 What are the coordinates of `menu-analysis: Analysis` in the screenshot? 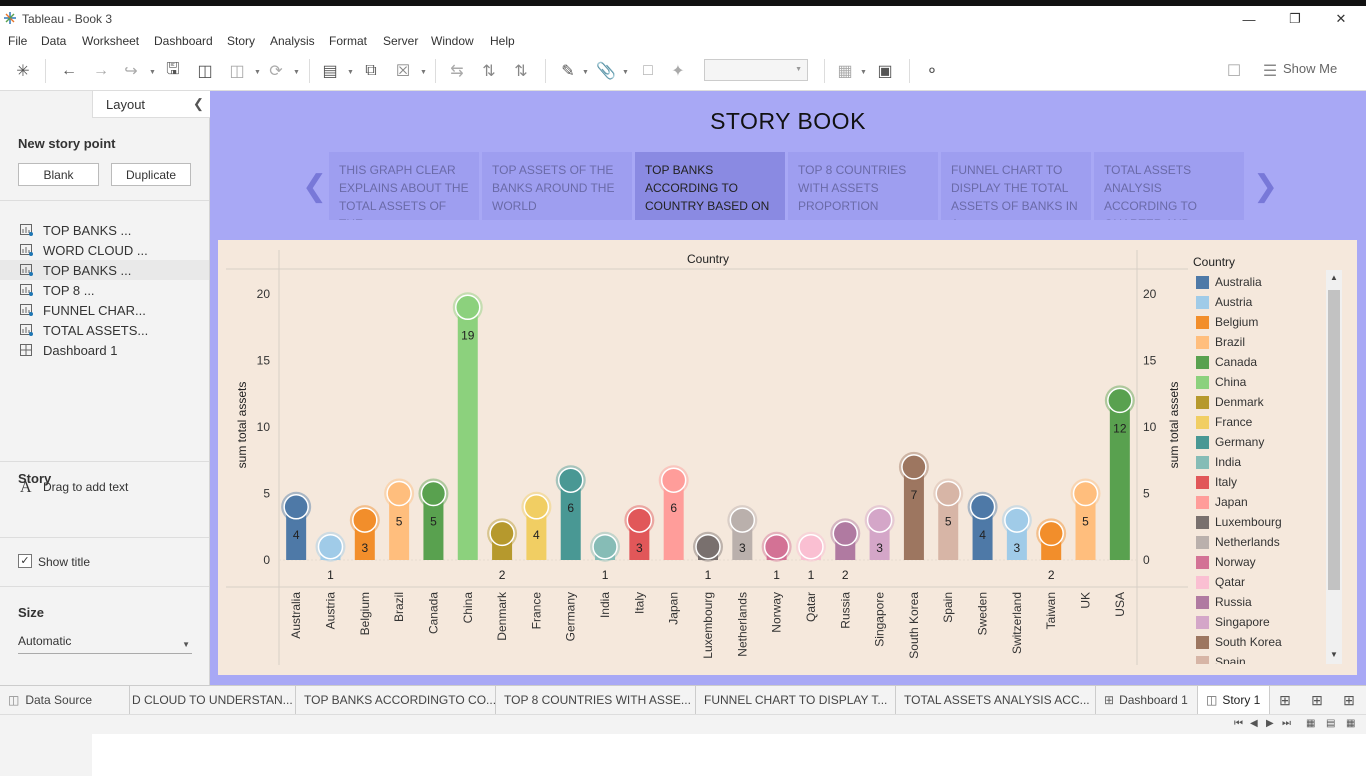 It's located at (292, 41).